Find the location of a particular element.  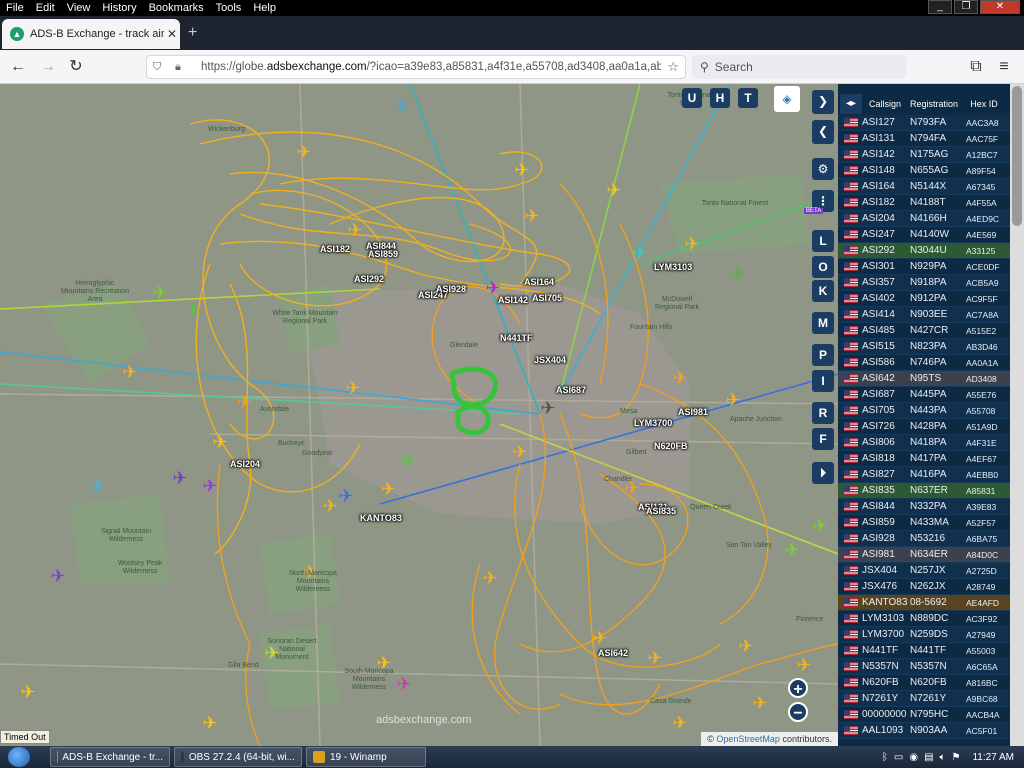

button-r: R is located at coordinates (823, 413).